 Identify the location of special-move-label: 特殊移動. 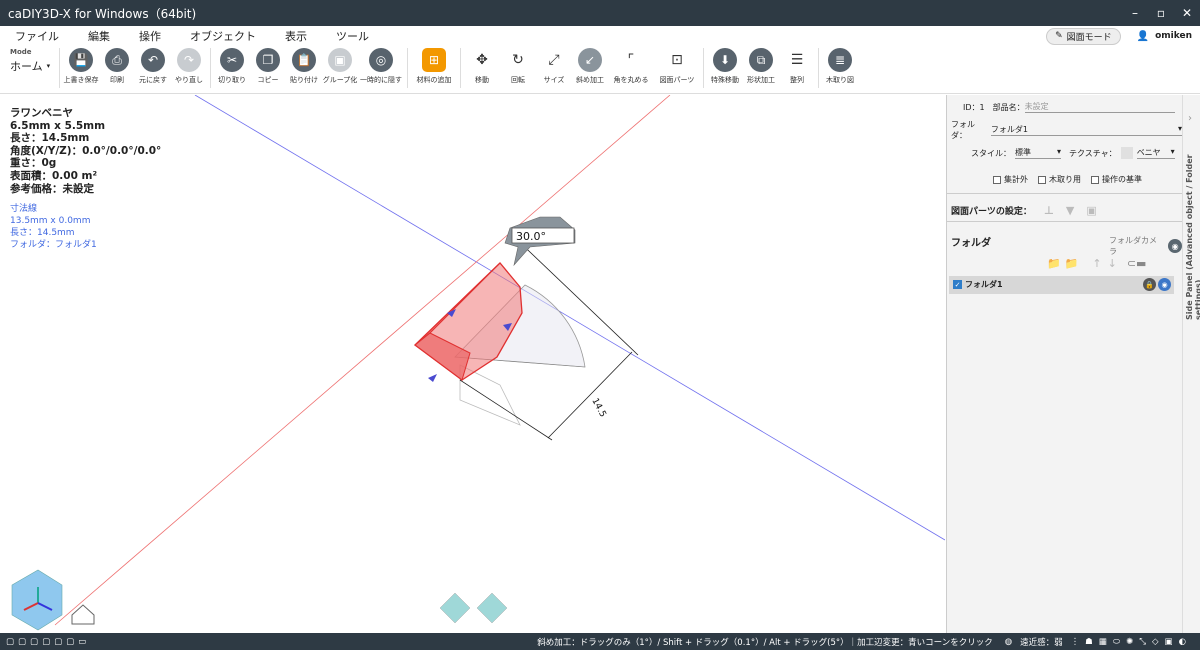
(725, 80).